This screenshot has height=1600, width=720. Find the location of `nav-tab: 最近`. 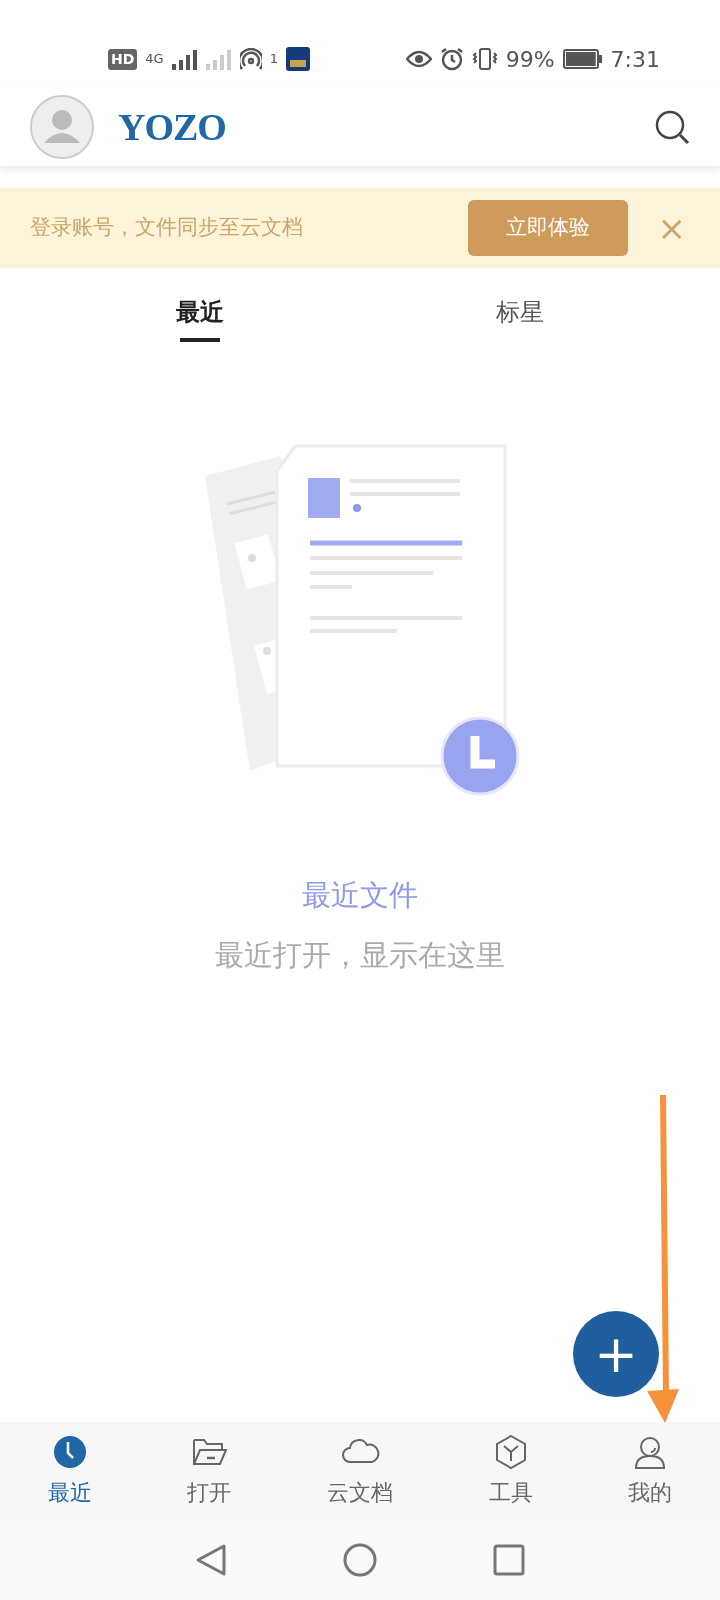

nav-tab: 最近 is located at coordinates (69, 1471).